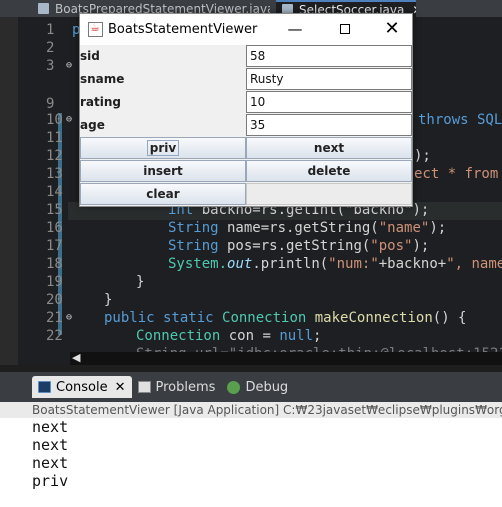 The width and height of the screenshot is (502, 507). Describe the element at coordinates (44, 387) in the screenshot. I see `console-icon` at that location.